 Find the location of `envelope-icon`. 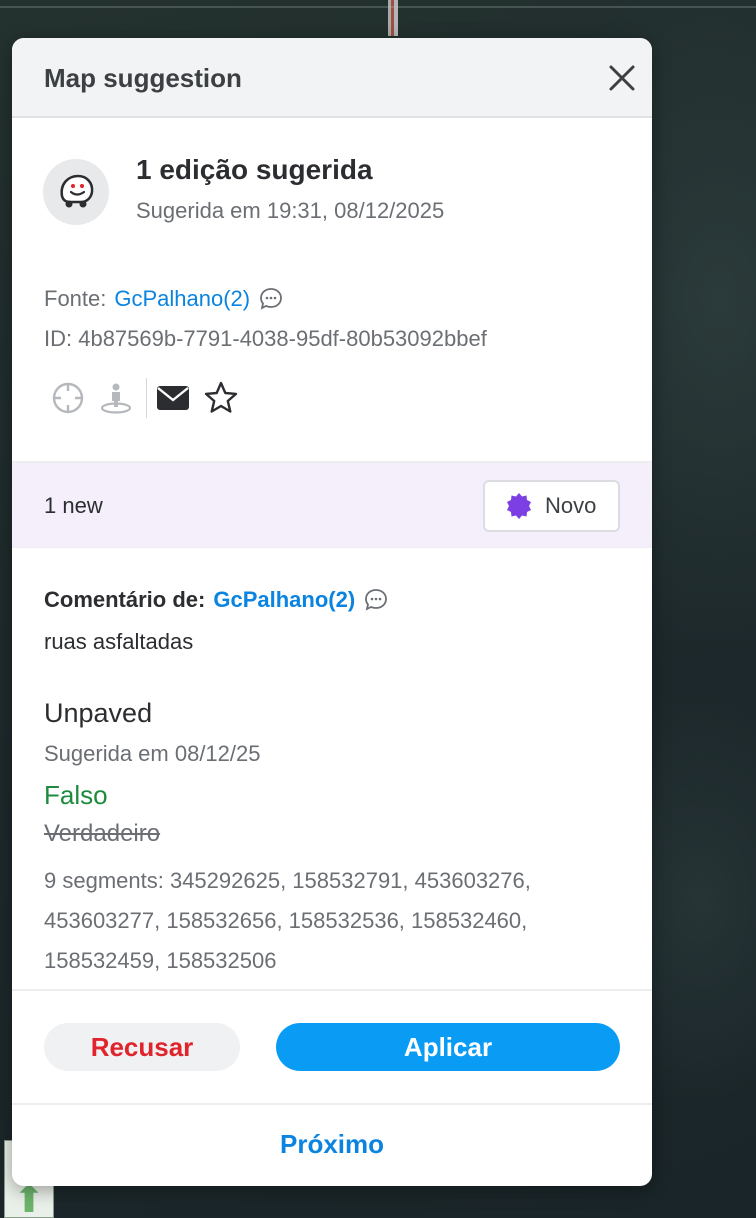

envelope-icon is located at coordinates (173, 398).